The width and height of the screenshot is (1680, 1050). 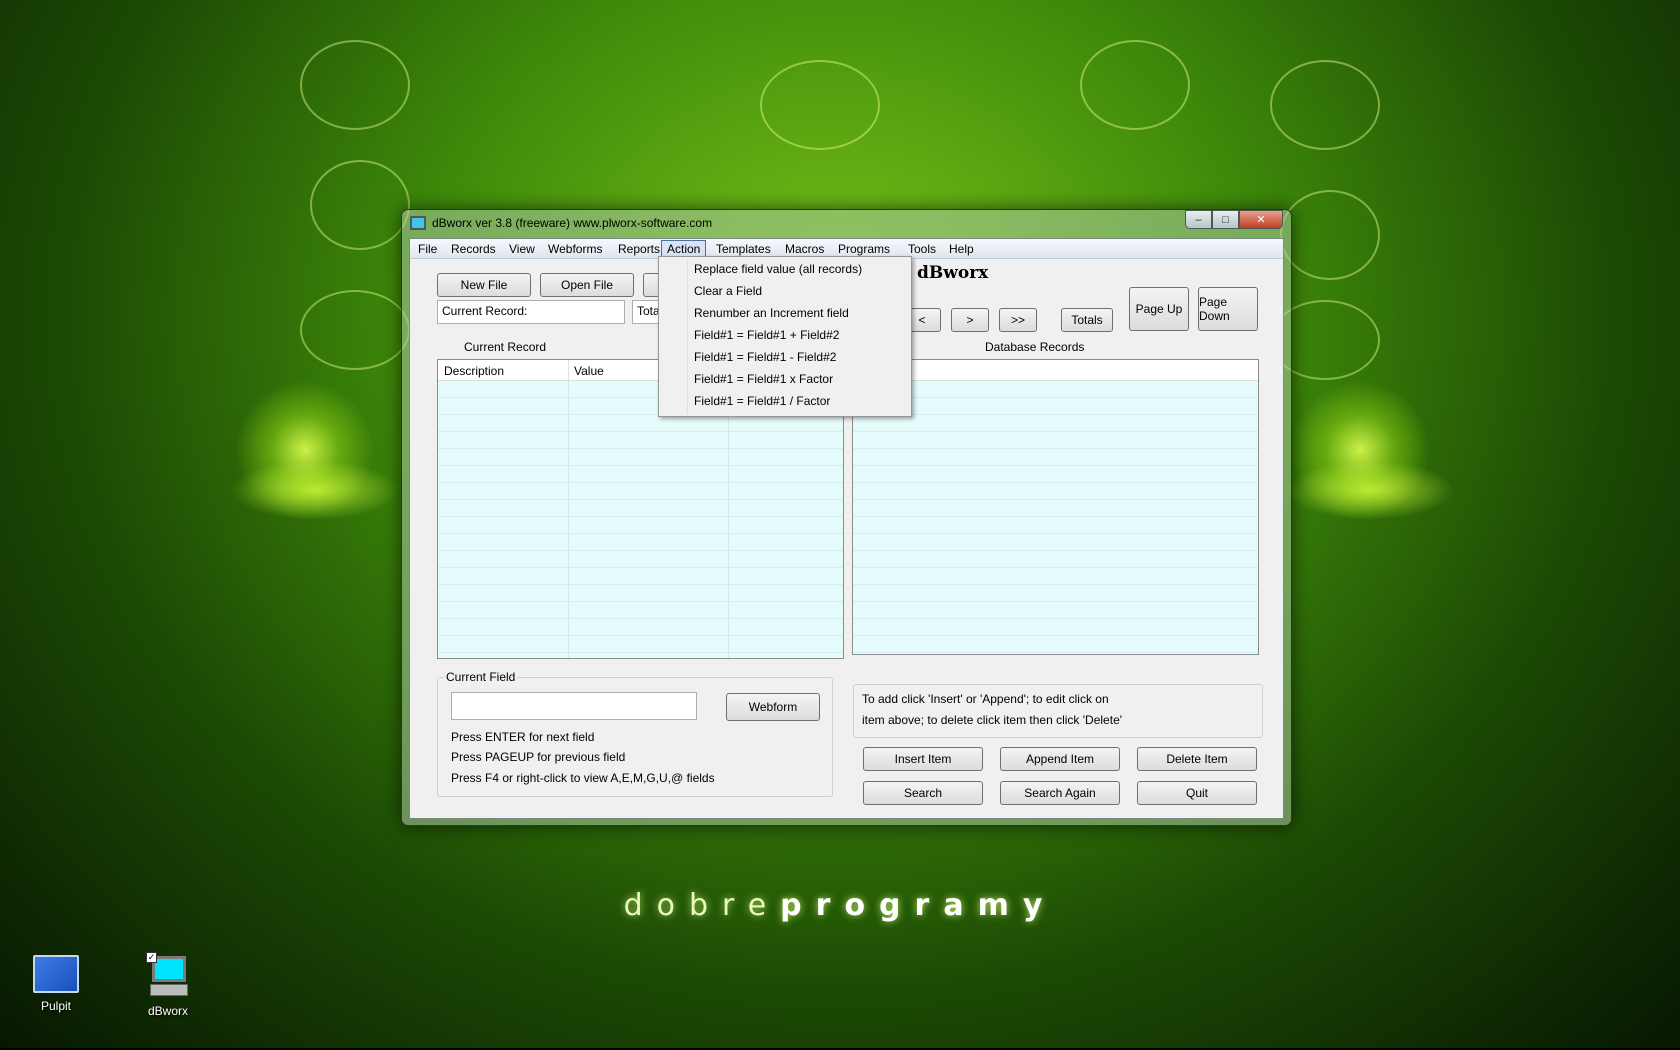 I want to click on menu-item-clear-field: Clear a Field, so click(x=785, y=291).